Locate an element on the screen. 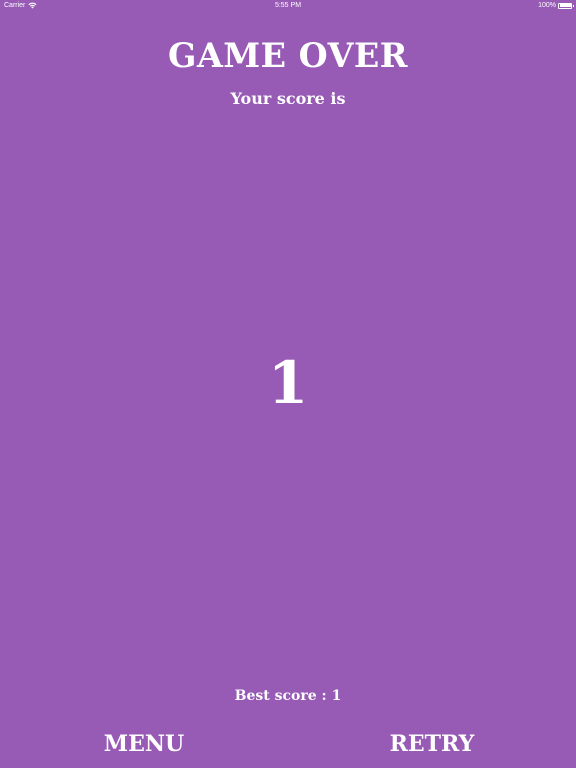 The image size is (576, 768). best-score-label: Best score : 1 is located at coordinates (288, 696).